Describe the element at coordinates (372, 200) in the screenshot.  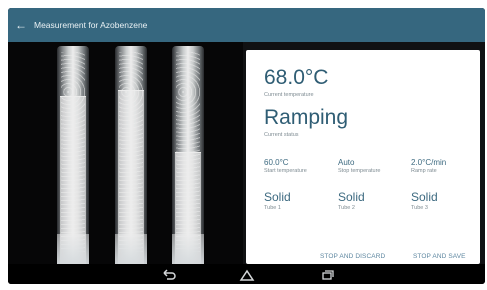
I see `tube-2-status: Solid Tube 2` at that location.